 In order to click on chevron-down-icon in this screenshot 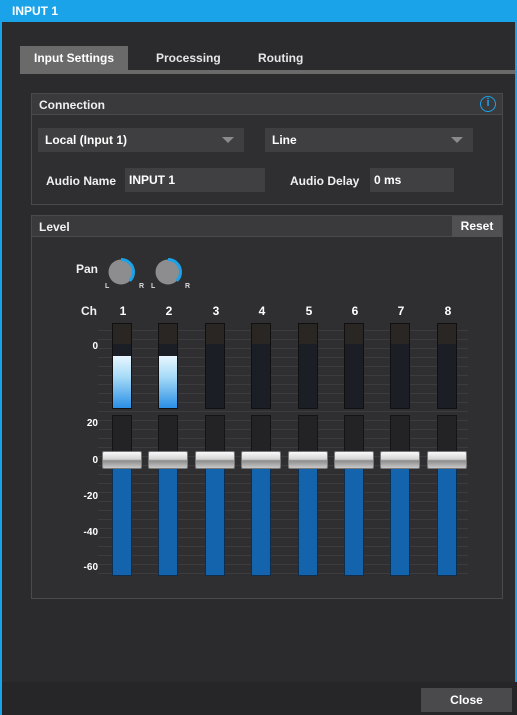, I will do `click(457, 140)`.